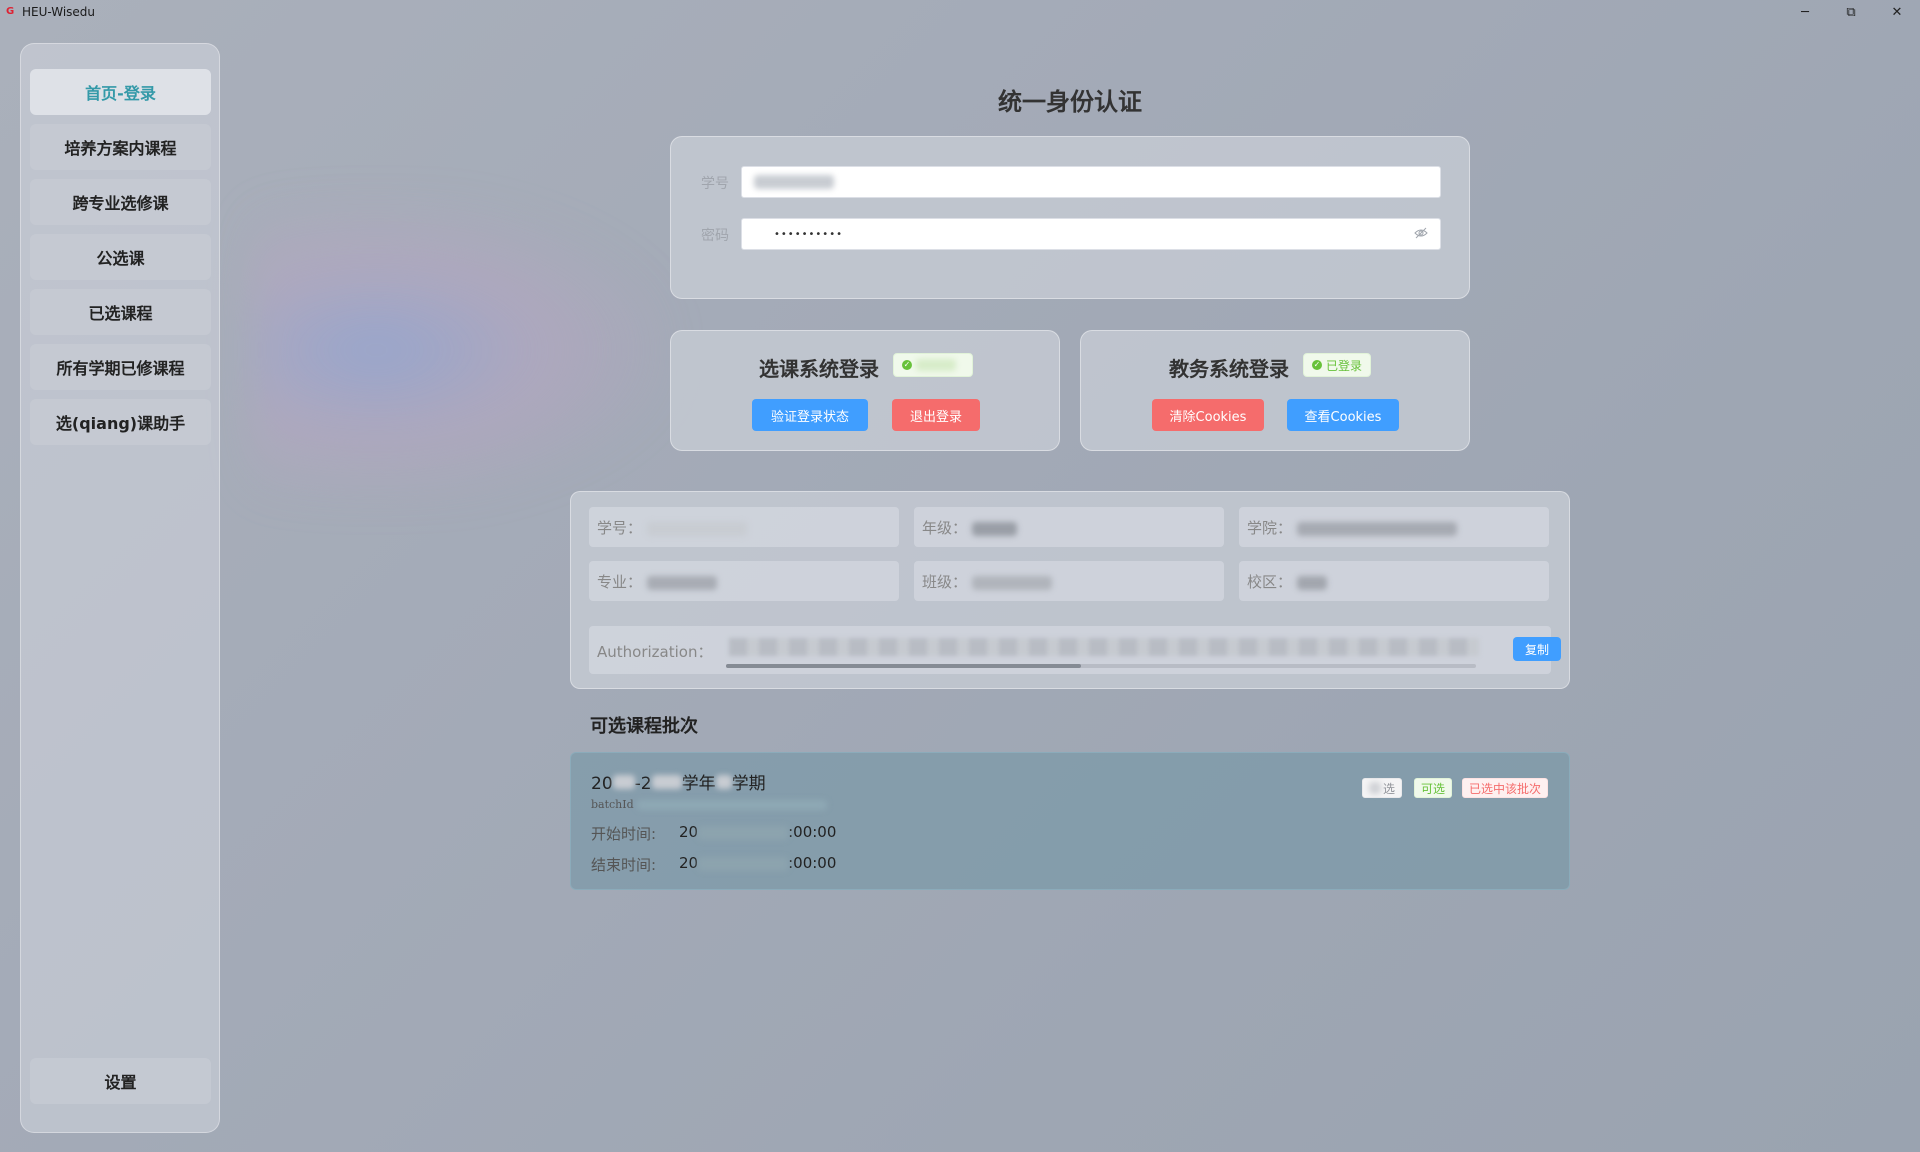 The width and height of the screenshot is (1920, 1152). I want to click on sidebar-item-selected-courses: 已选课程, so click(120, 312).